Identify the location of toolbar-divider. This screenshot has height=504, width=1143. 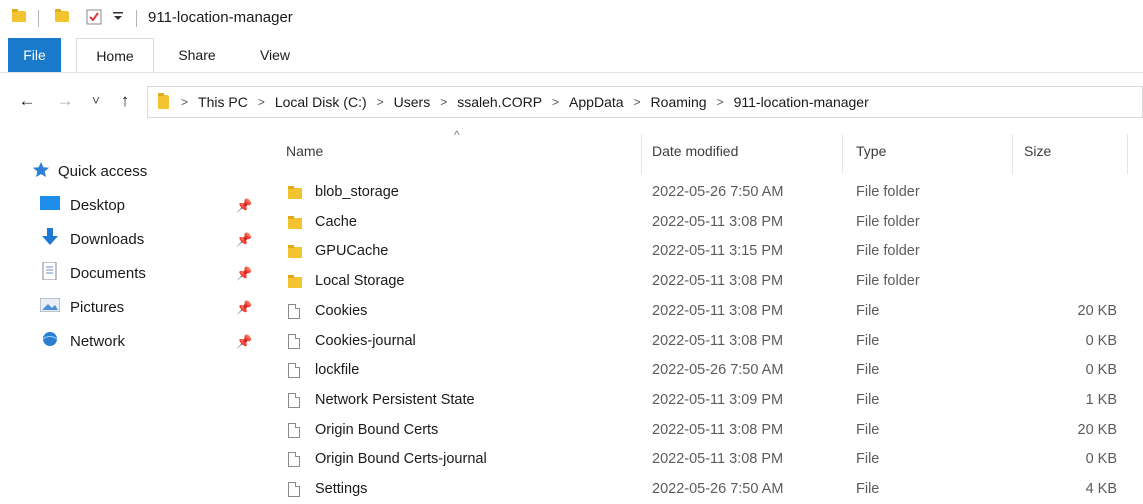
(136, 18).